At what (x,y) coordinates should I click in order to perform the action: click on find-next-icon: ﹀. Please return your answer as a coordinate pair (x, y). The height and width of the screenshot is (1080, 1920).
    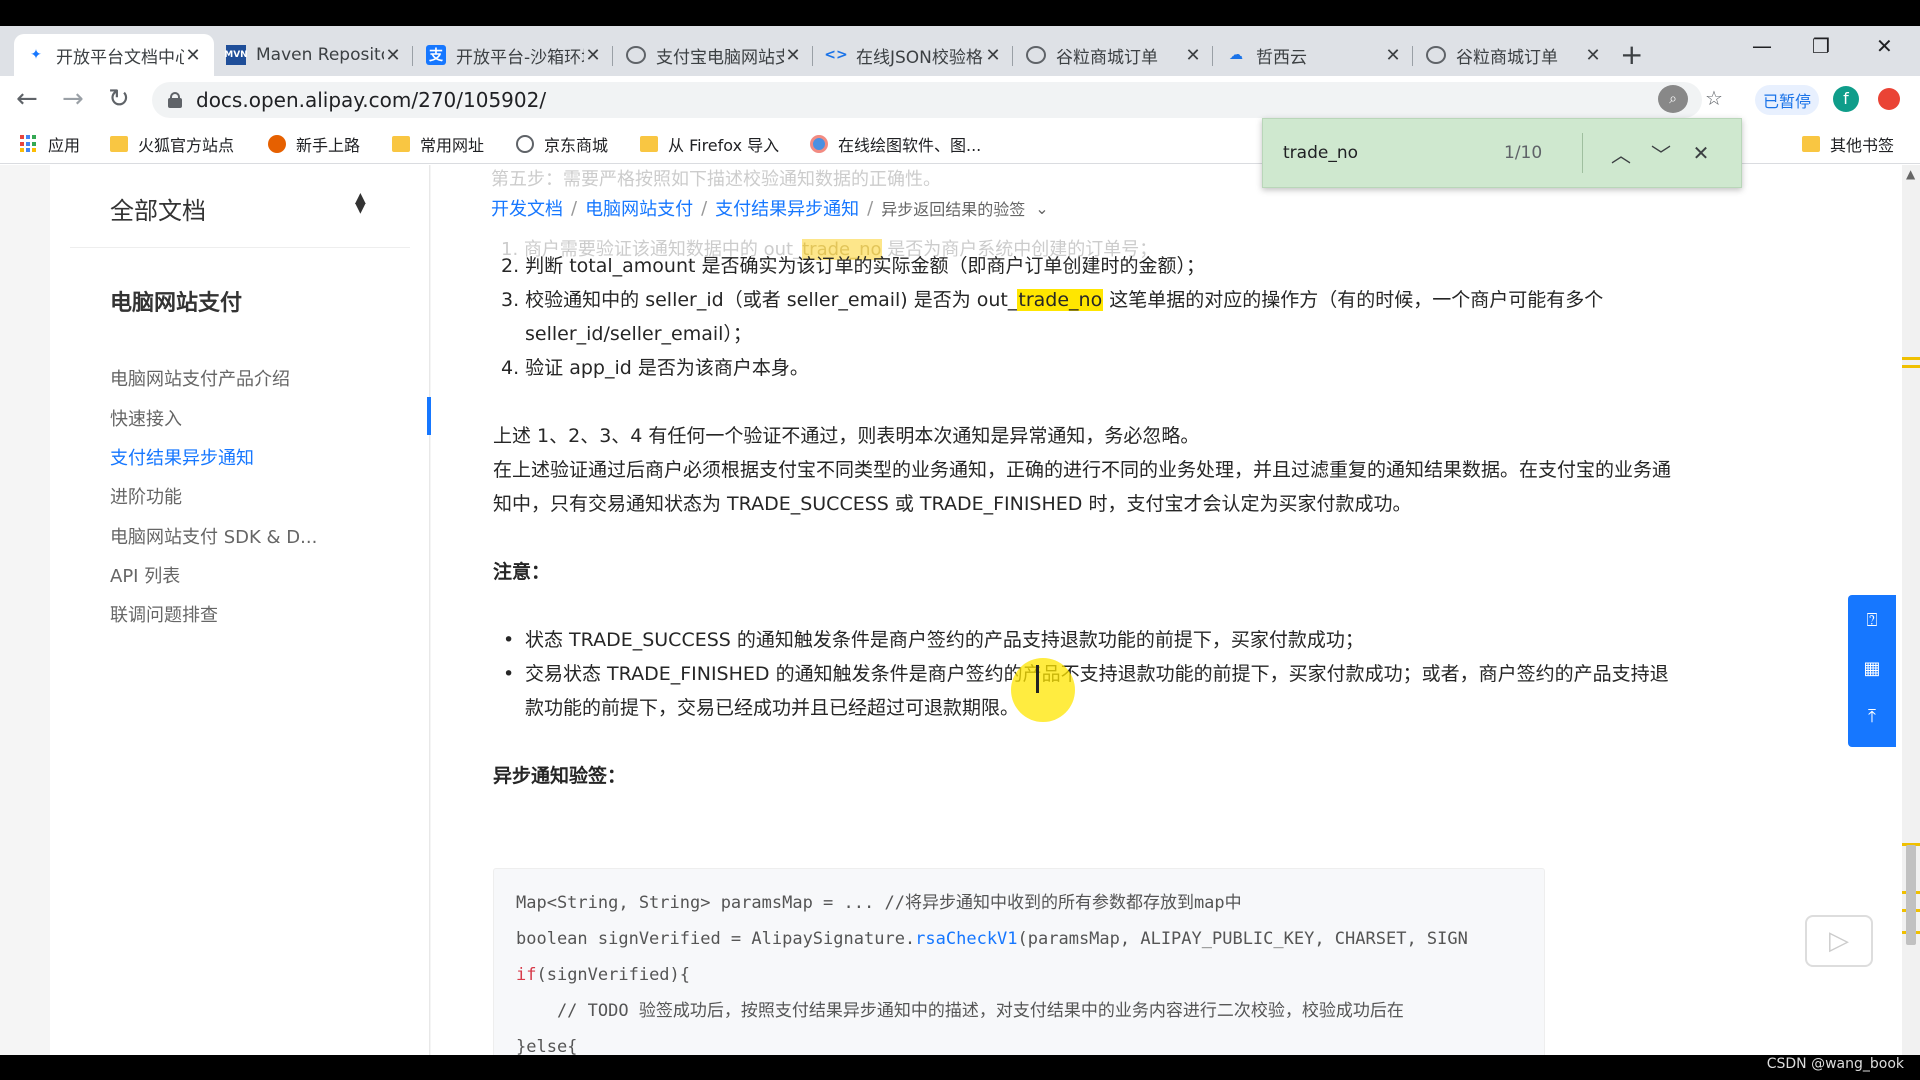
    Looking at the image, I should click on (1661, 153).